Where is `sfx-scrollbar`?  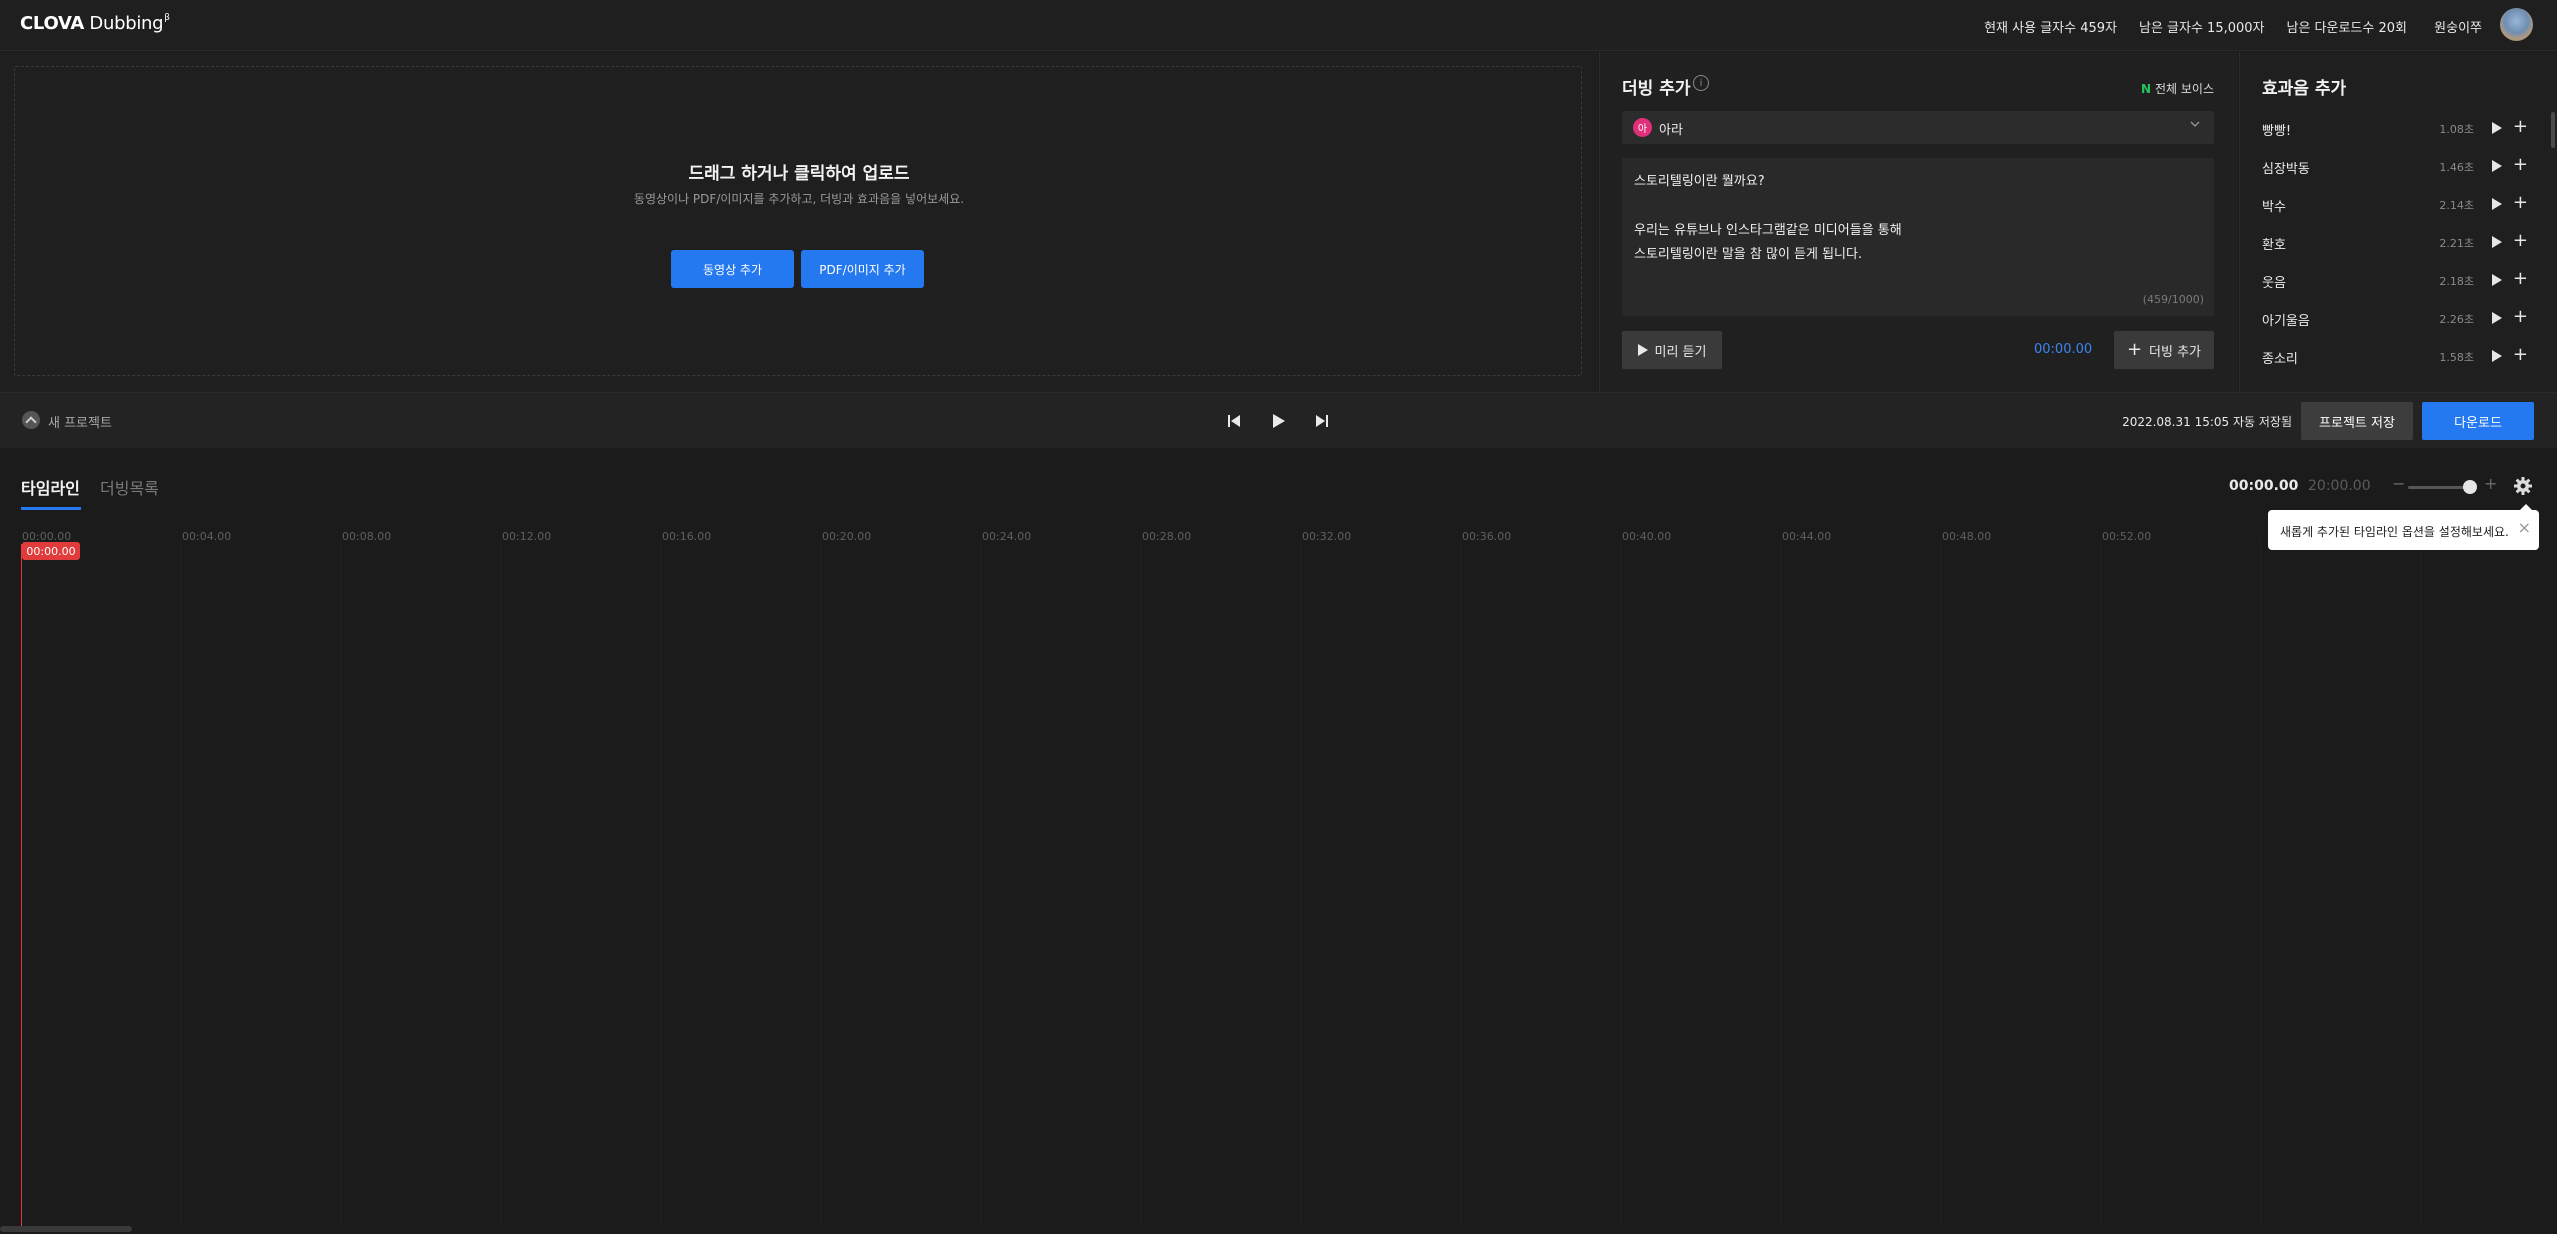 sfx-scrollbar is located at coordinates (2553, 130).